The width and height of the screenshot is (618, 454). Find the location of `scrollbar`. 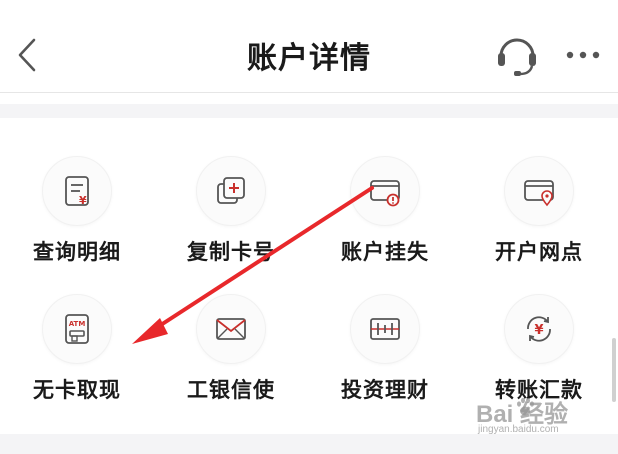

scrollbar is located at coordinates (614, 370).